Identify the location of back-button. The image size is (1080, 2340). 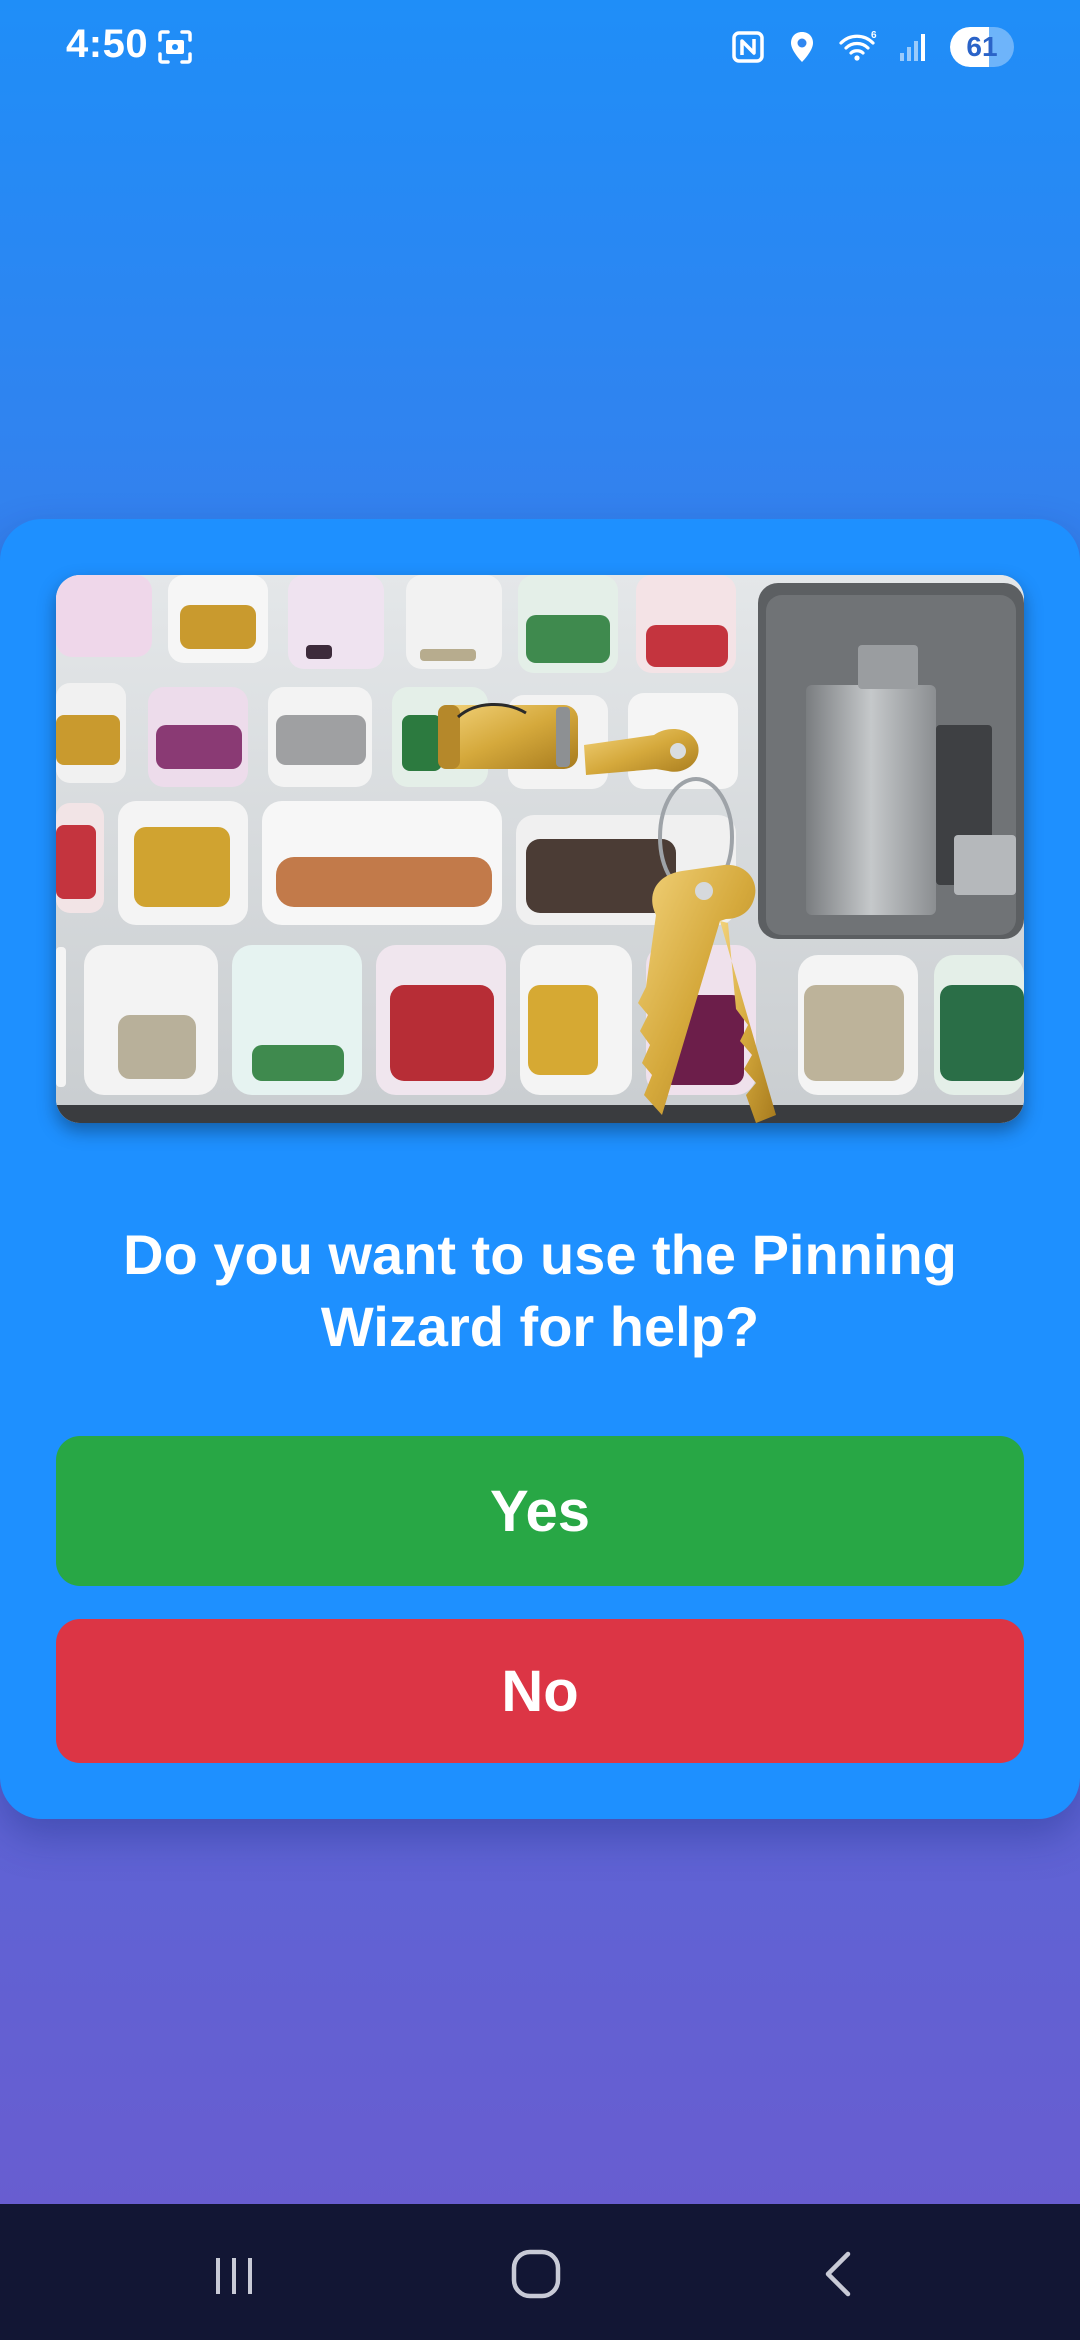
(840, 2274).